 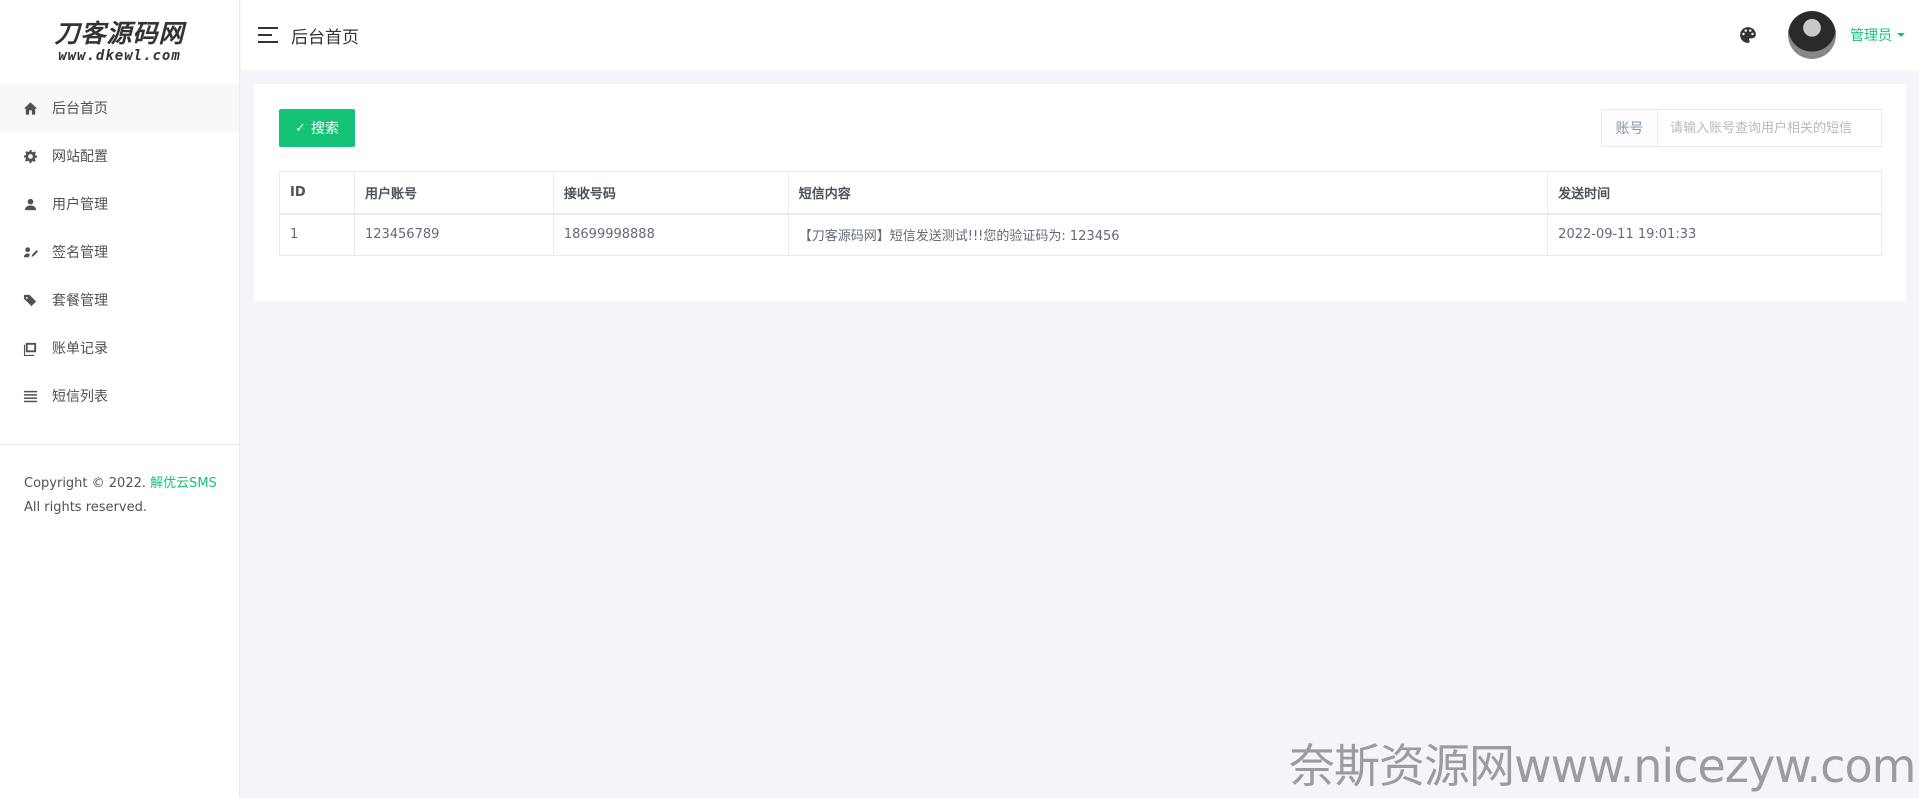 I want to click on sidebar-menu: 后台首页 网站配置 用户管理 签名管理 套餐管理 账单记录 短信列表, so click(x=119, y=252).